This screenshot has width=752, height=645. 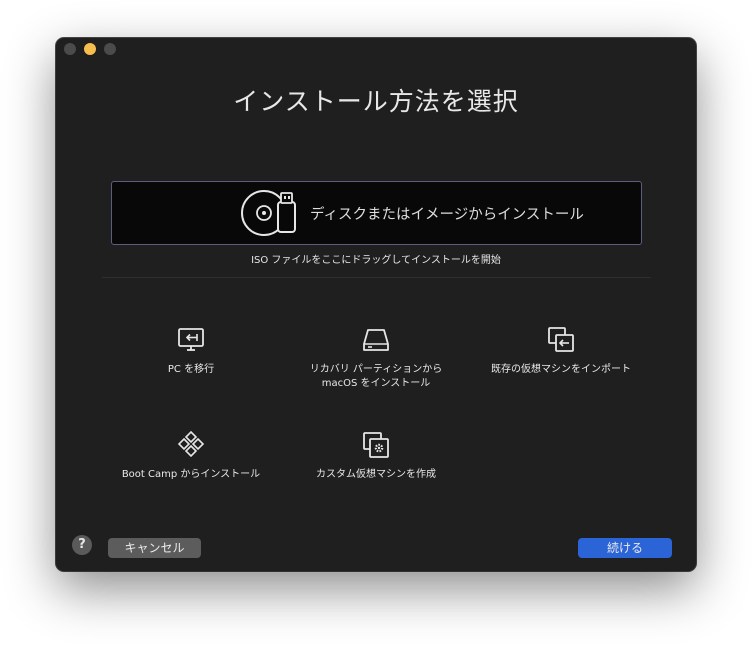 I want to click on option-import-vm: 既存の仮想マシンをインポート, so click(x=561, y=351).